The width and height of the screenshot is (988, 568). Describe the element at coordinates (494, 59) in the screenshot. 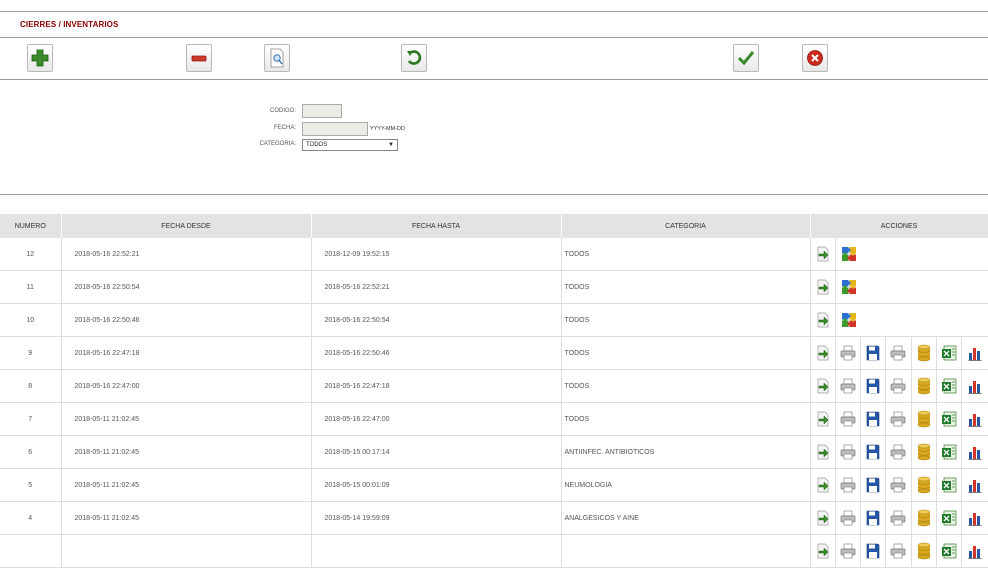

I see `toolbar` at that location.